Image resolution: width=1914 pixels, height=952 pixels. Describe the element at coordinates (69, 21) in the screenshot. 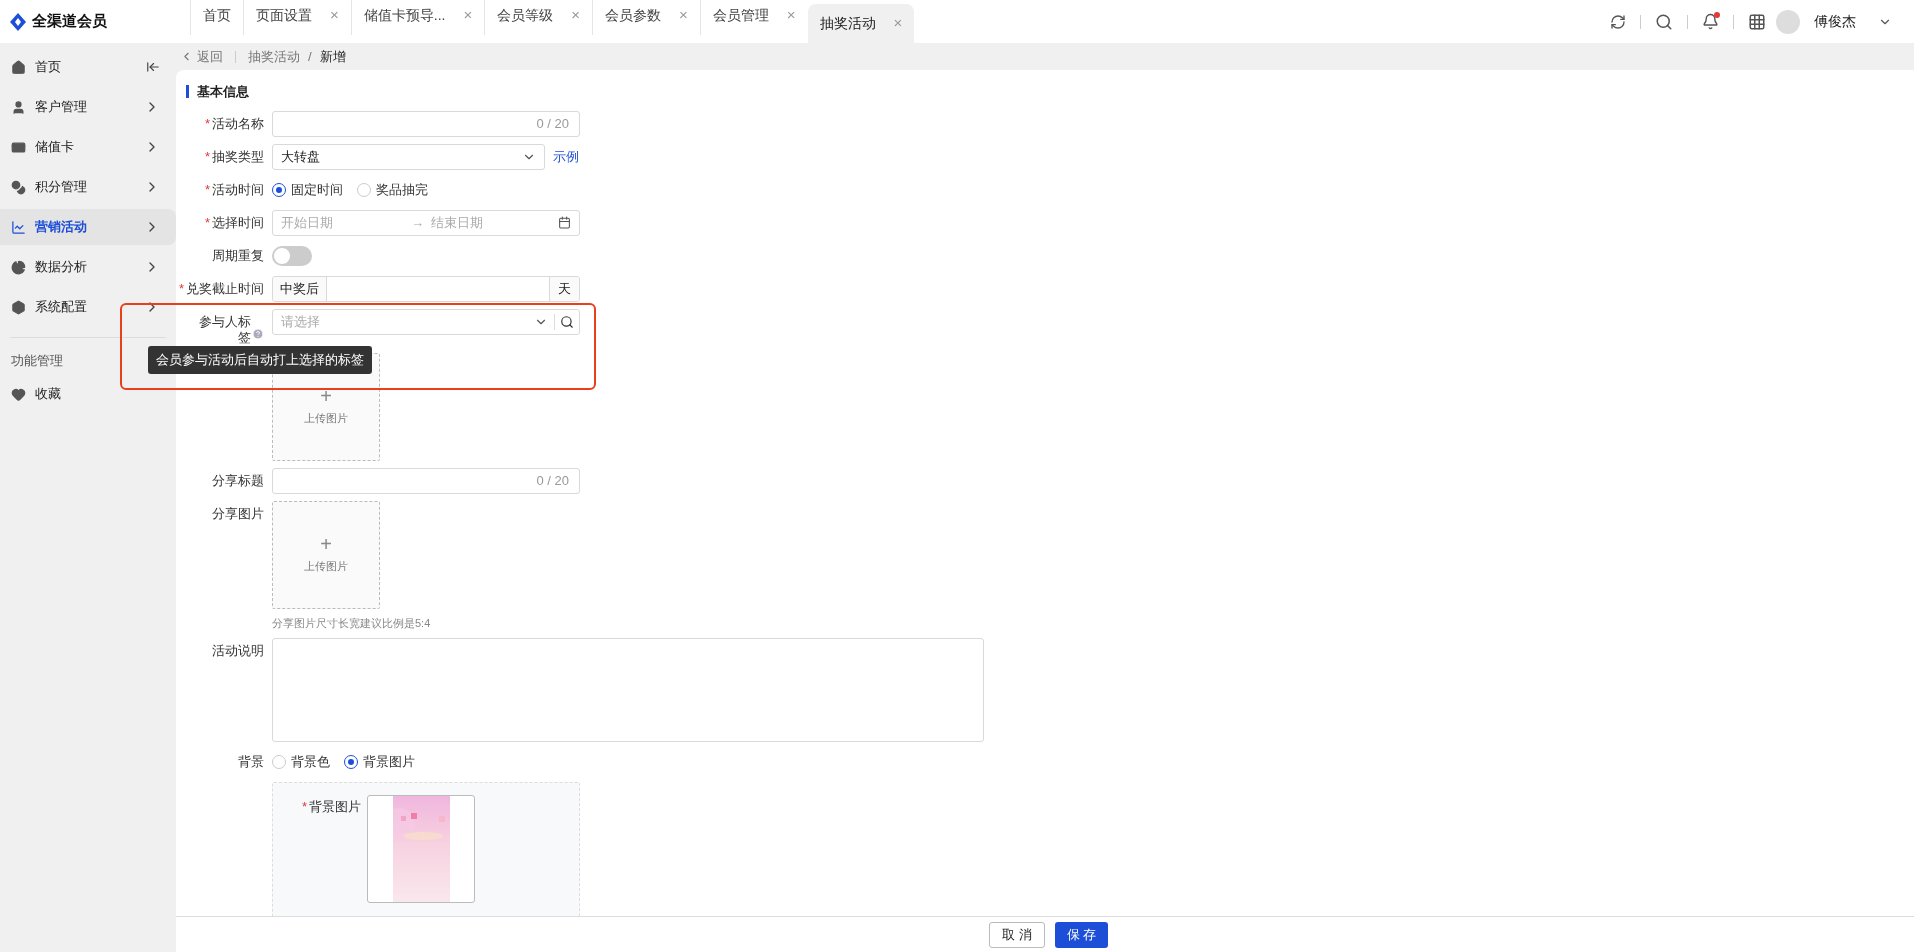

I see `app-name: 全渠道会员` at that location.